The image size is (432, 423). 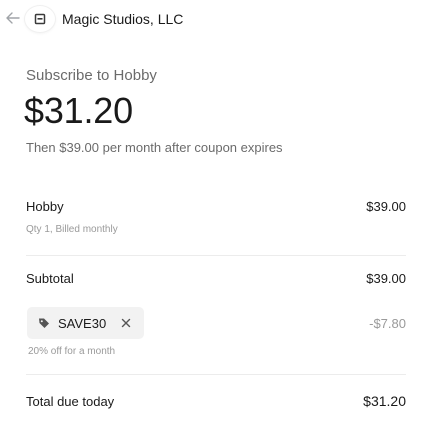 I want to click on total-due-label: Total due today, so click(x=70, y=401).